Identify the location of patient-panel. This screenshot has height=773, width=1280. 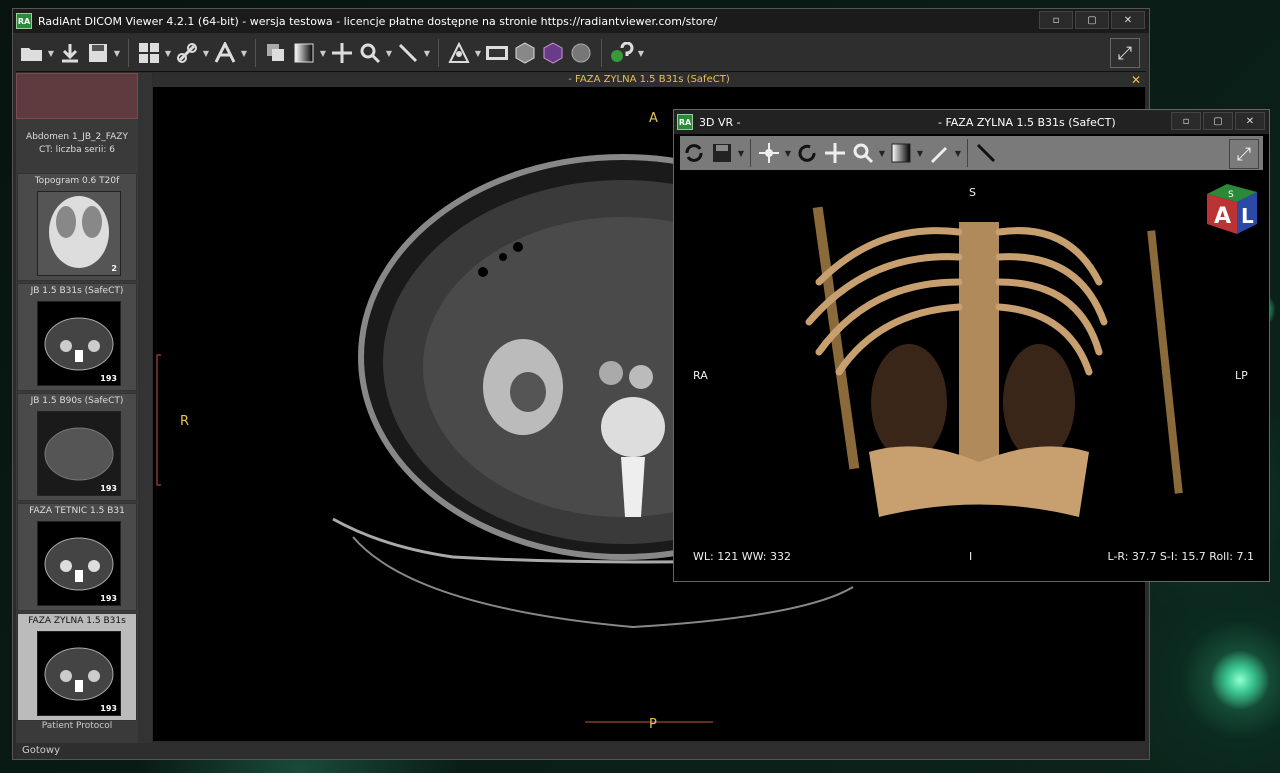
(77, 96).